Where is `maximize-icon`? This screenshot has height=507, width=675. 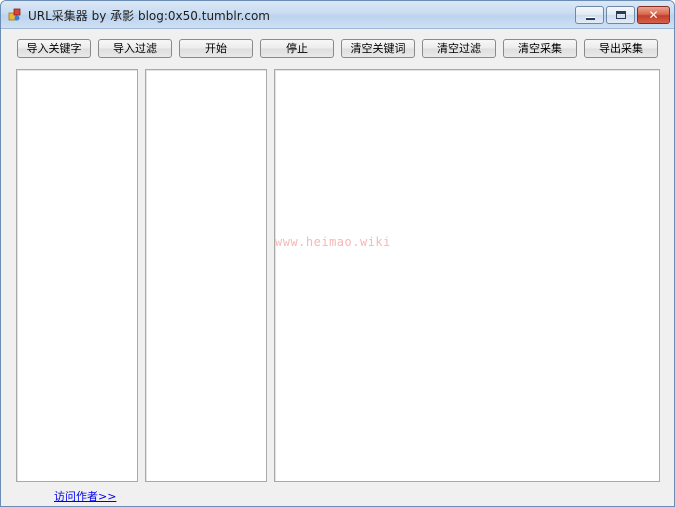
maximize-icon is located at coordinates (621, 15).